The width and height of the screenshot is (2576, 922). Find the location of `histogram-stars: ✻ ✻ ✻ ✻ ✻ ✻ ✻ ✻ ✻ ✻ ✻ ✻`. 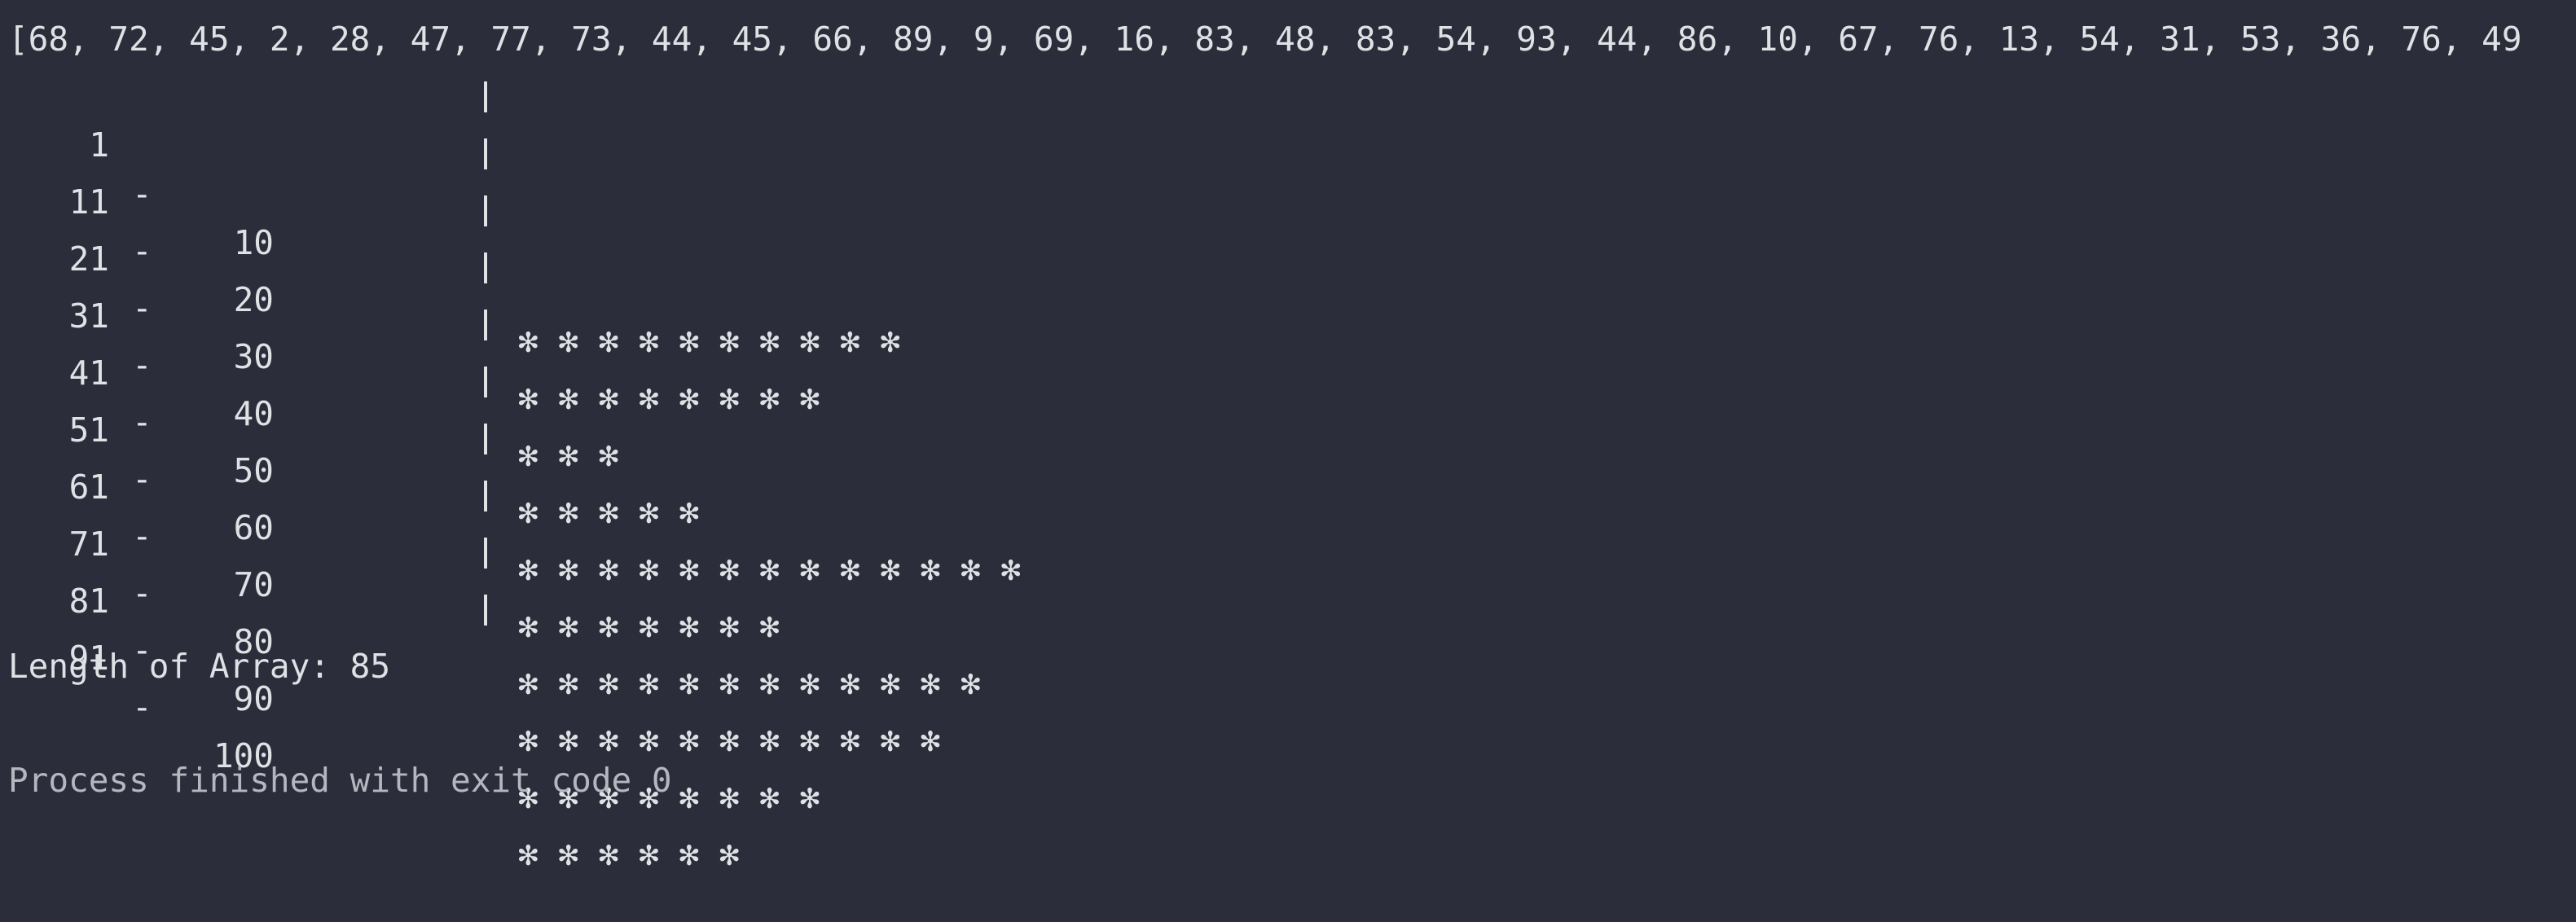

histogram-stars: ✻ ✻ ✻ ✻ ✻ ✻ ✻ ✻ ✻ ✻ ✻ ✻ is located at coordinates (749, 682).